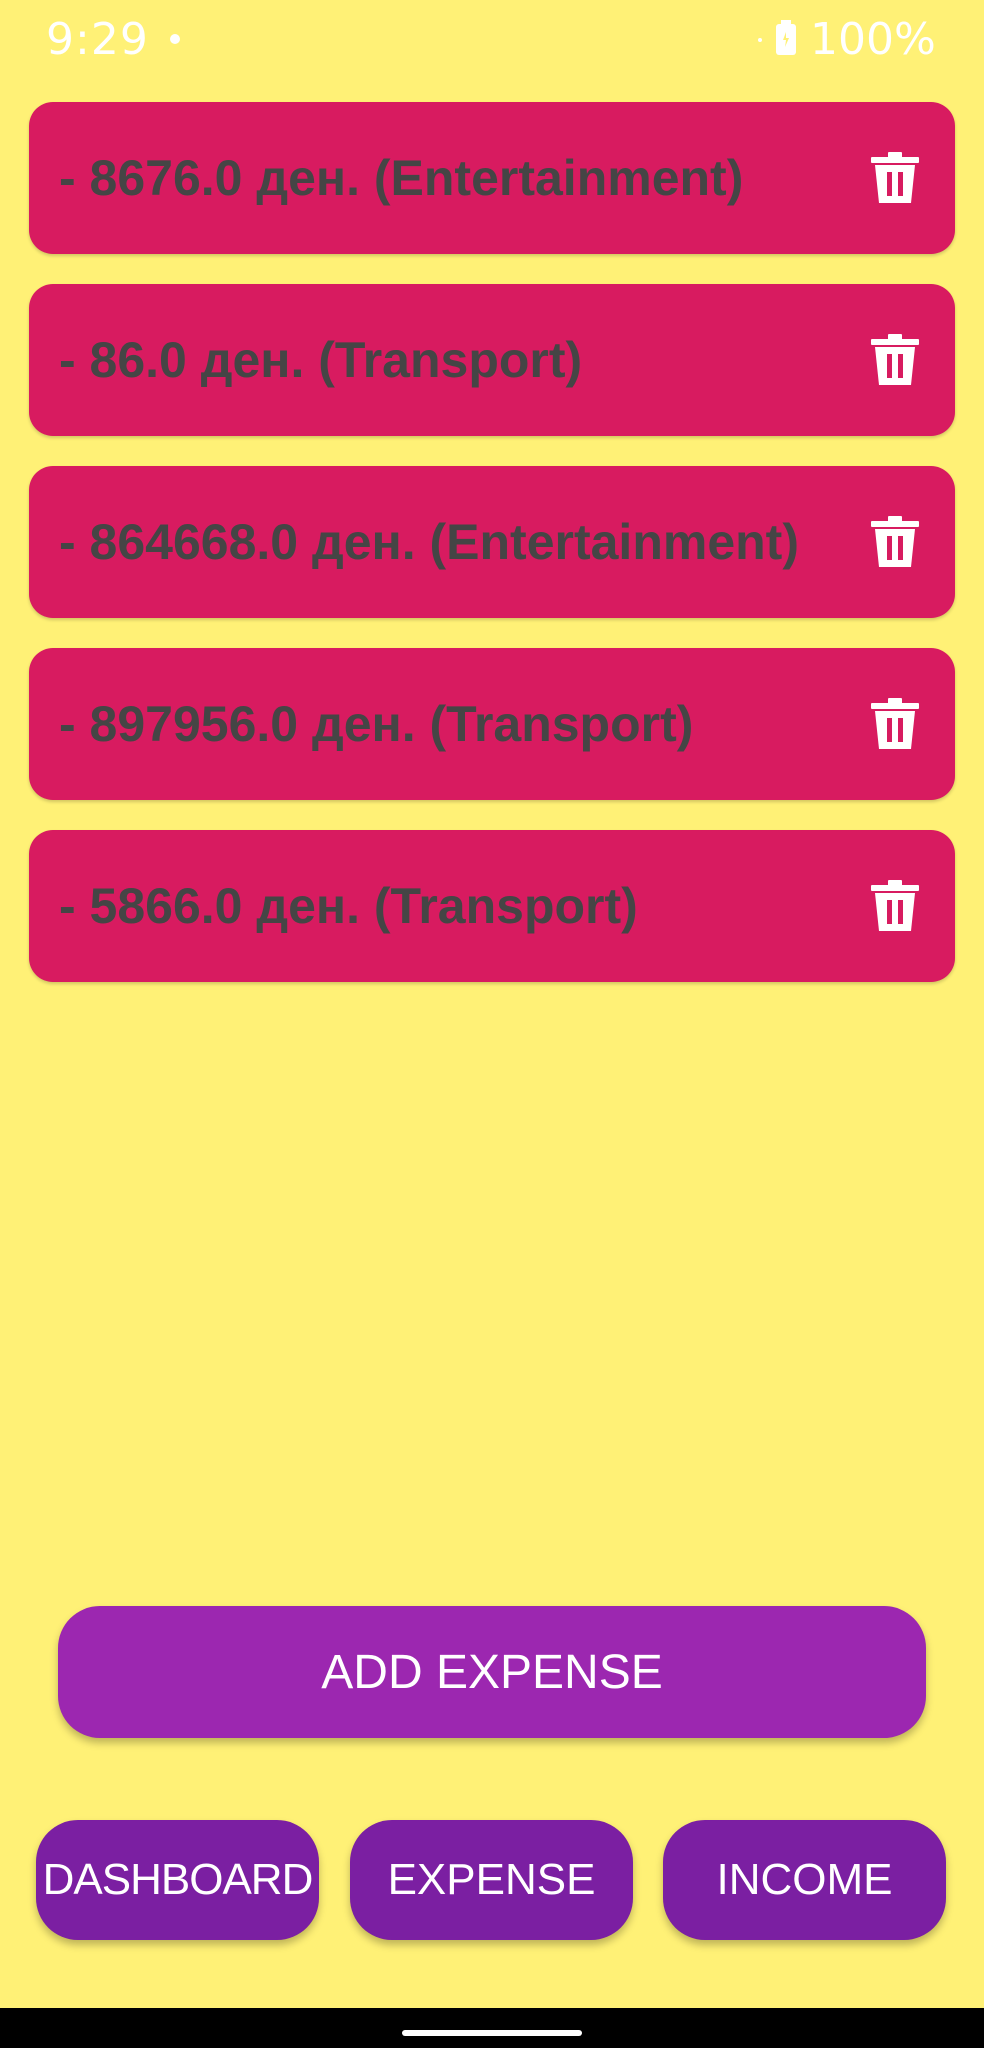  I want to click on add-expense-button: ADD EXPENSE, so click(492, 1672).